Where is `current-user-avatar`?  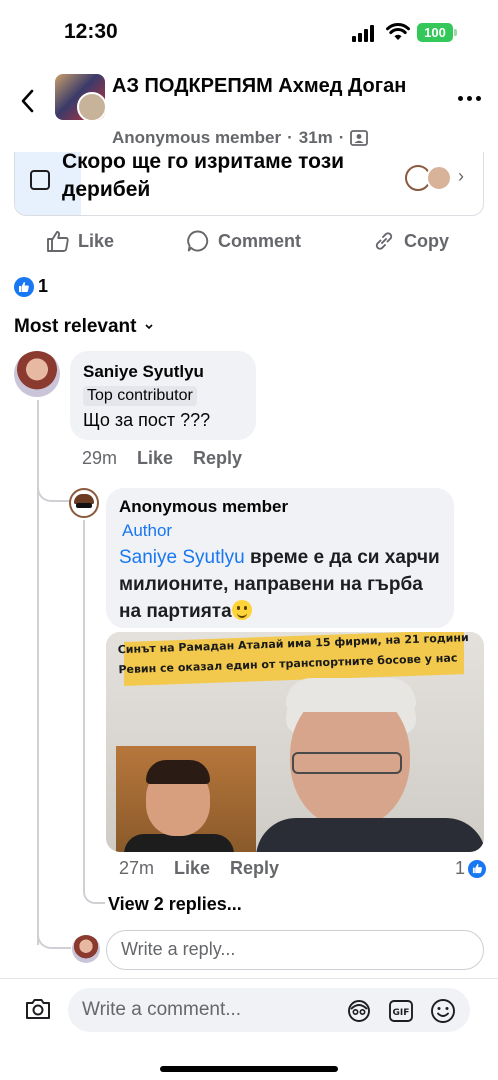
current-user-avatar is located at coordinates (86, 949).